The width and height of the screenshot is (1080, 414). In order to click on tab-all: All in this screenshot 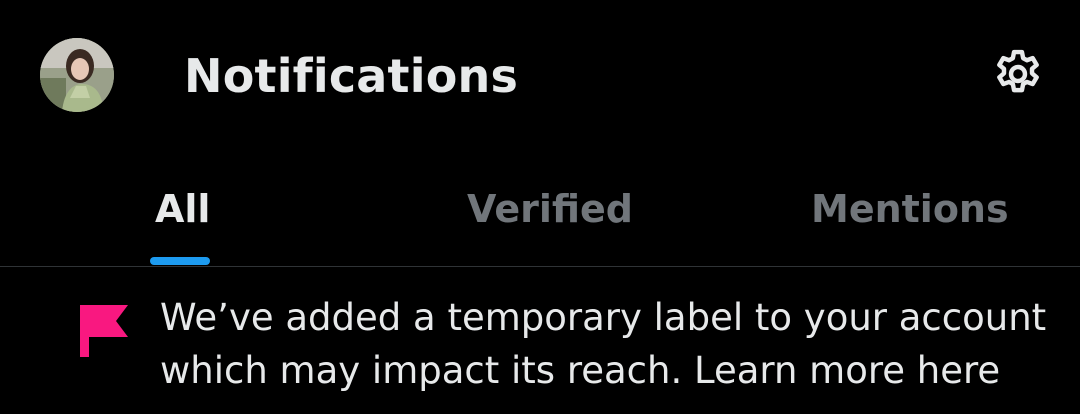, I will do `click(180, 208)`.